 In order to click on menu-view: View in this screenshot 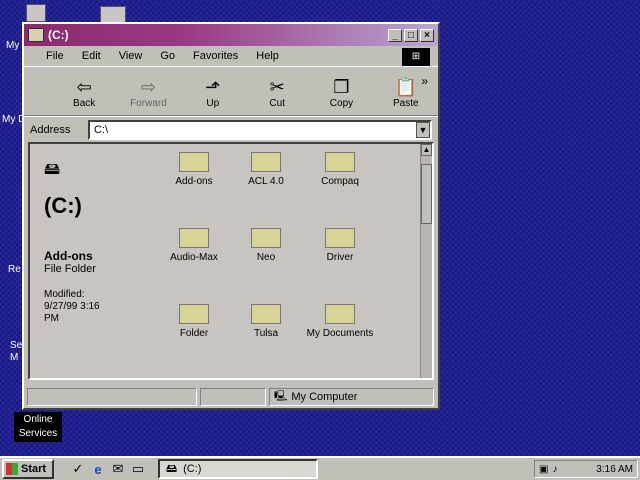, I will do `click(131, 56)`.